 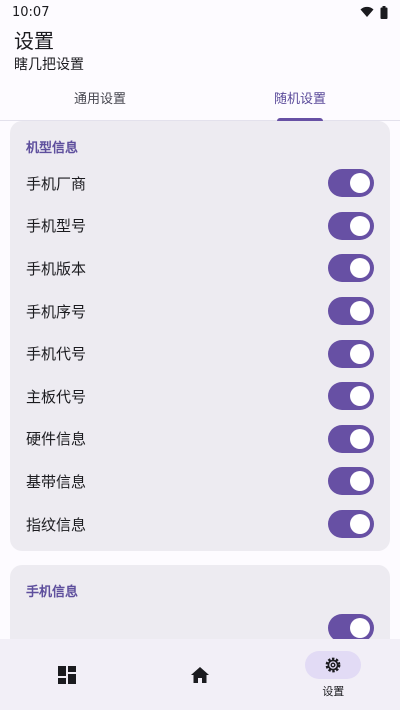 I want to click on tab-label: 通用设置, so click(x=99, y=99).